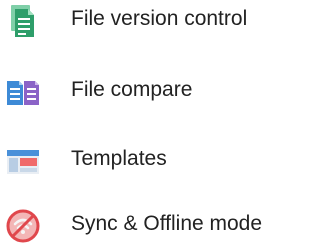 The width and height of the screenshot is (329, 248). I want to click on sync-offline-icon, so click(23, 226).